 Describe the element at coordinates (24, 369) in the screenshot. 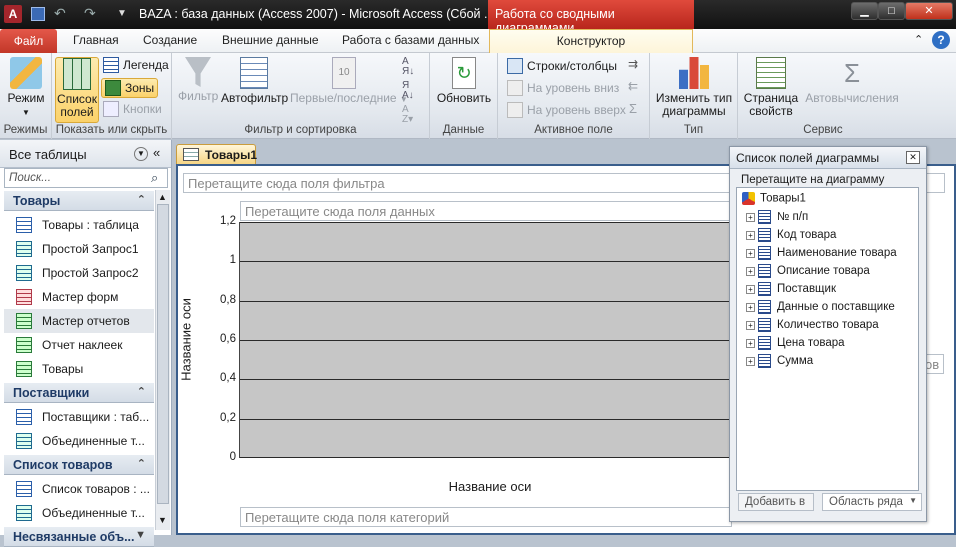

I see `report-icon` at that location.